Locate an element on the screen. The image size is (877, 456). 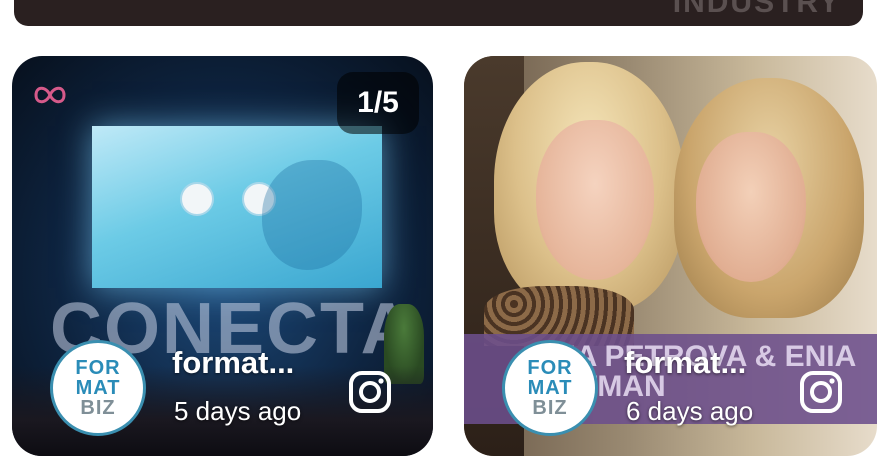
globe-graphic is located at coordinates (312, 215).